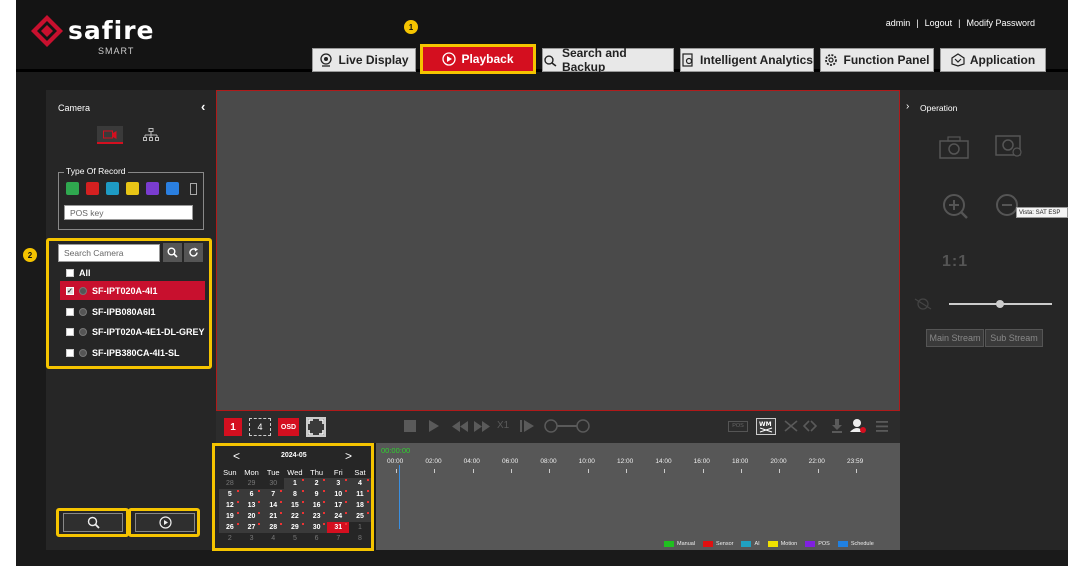 The image size is (1068, 566). I want to click on tab-search-backup: Search and Backup, so click(608, 60).